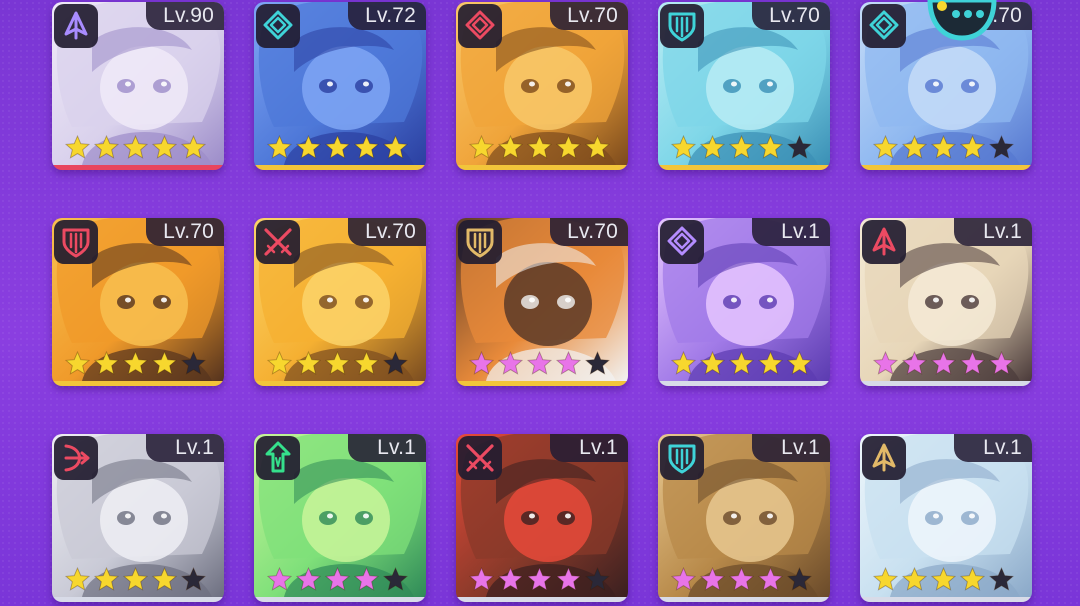 Image resolution: width=1080 pixels, height=606 pixels. What do you see at coordinates (138, 86) in the screenshot?
I see `character-card: Lv.90` at bounding box center [138, 86].